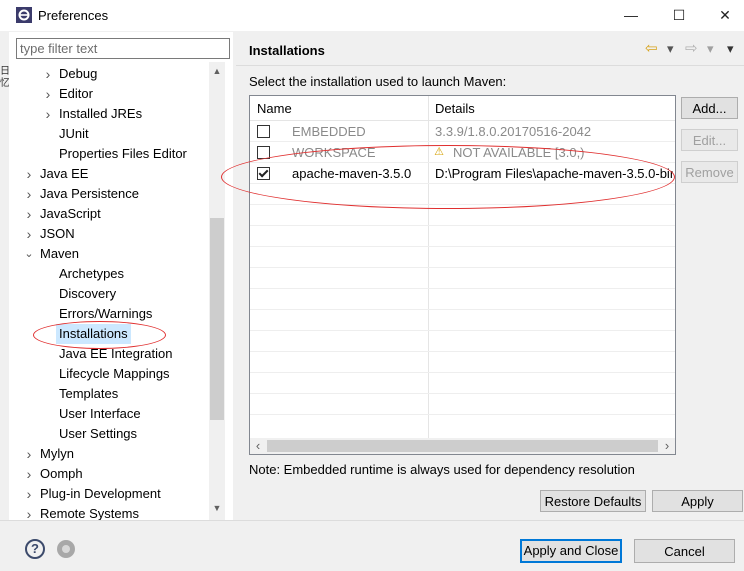 This screenshot has height=571, width=744. I want to click on import-export-icon, so click(66, 549).